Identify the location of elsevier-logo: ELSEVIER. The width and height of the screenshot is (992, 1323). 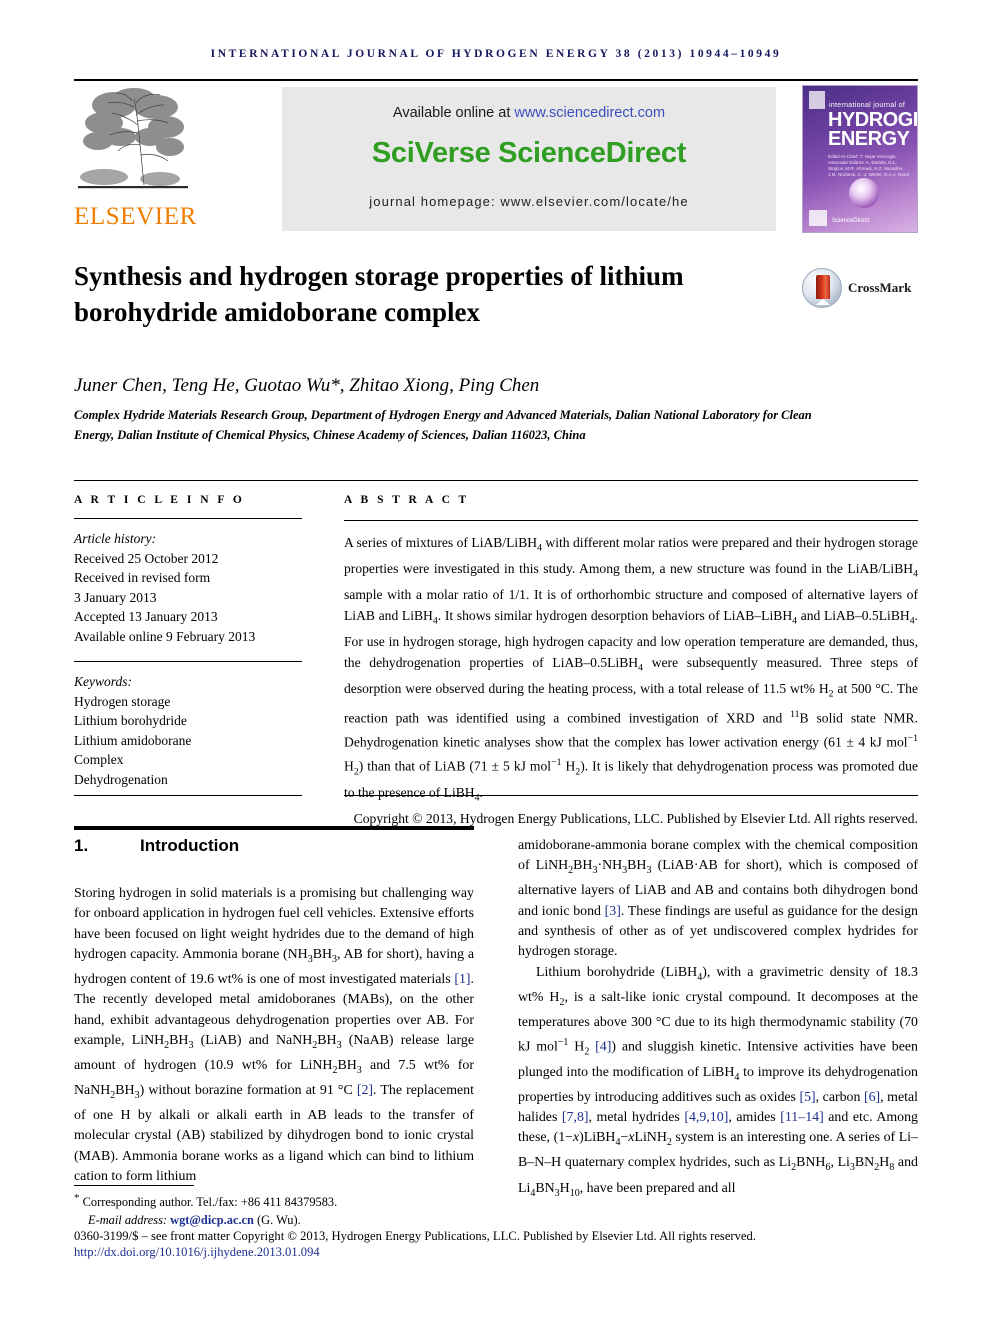
(135, 159).